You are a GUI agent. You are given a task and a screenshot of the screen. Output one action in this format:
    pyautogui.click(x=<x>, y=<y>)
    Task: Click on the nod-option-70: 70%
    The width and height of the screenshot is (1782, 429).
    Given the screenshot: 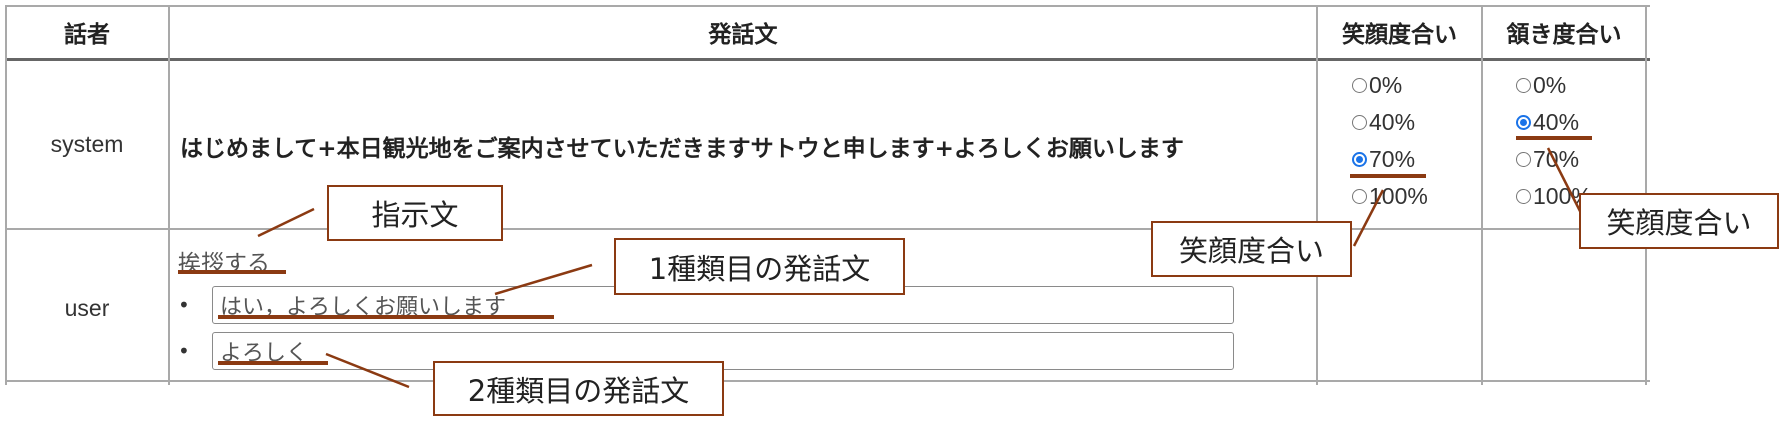 What is the action you would take?
    pyautogui.click(x=1547, y=159)
    